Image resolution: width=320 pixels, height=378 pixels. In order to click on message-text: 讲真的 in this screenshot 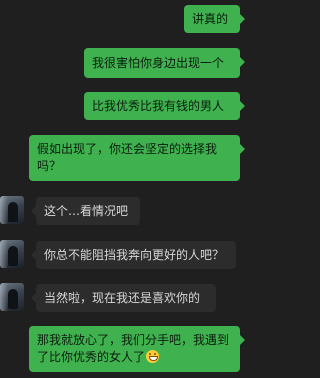, I will do `click(210, 19)`.